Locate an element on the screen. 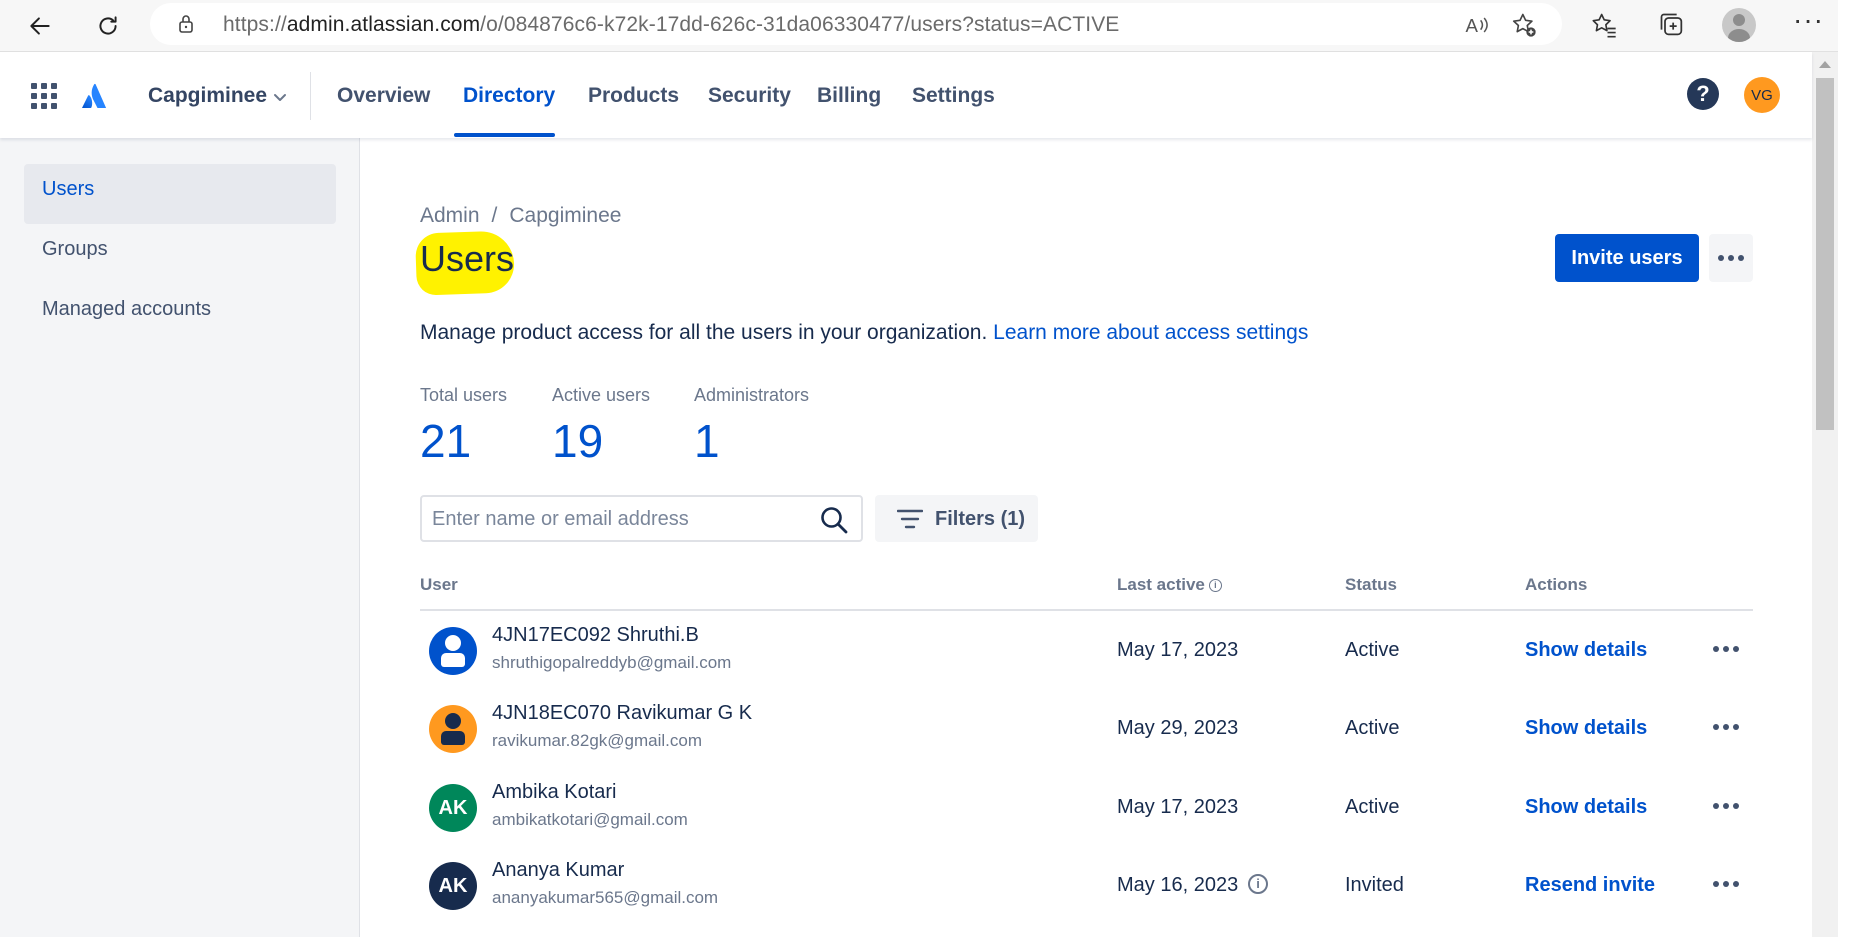 The width and height of the screenshot is (1863, 937). search-input is located at coordinates (617, 519).